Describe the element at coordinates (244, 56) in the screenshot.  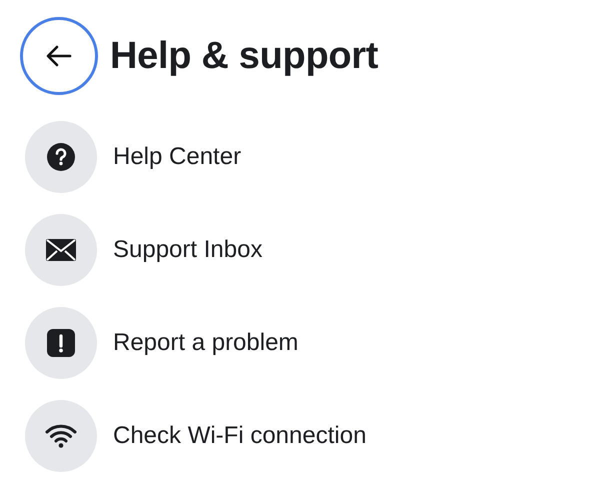
I see `page-title: Help & support` at that location.